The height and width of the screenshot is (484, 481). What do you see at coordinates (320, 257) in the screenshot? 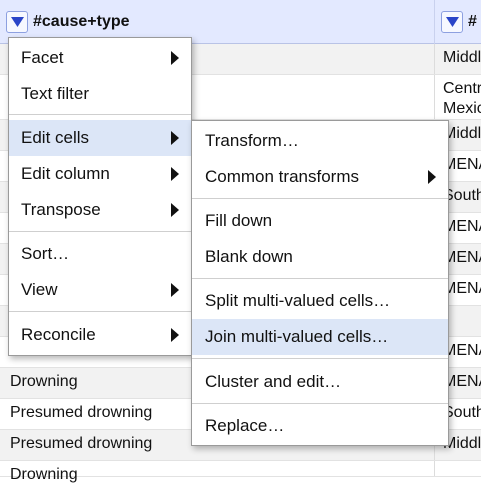
I see `menu-item-blank-down: Blank down` at bounding box center [320, 257].